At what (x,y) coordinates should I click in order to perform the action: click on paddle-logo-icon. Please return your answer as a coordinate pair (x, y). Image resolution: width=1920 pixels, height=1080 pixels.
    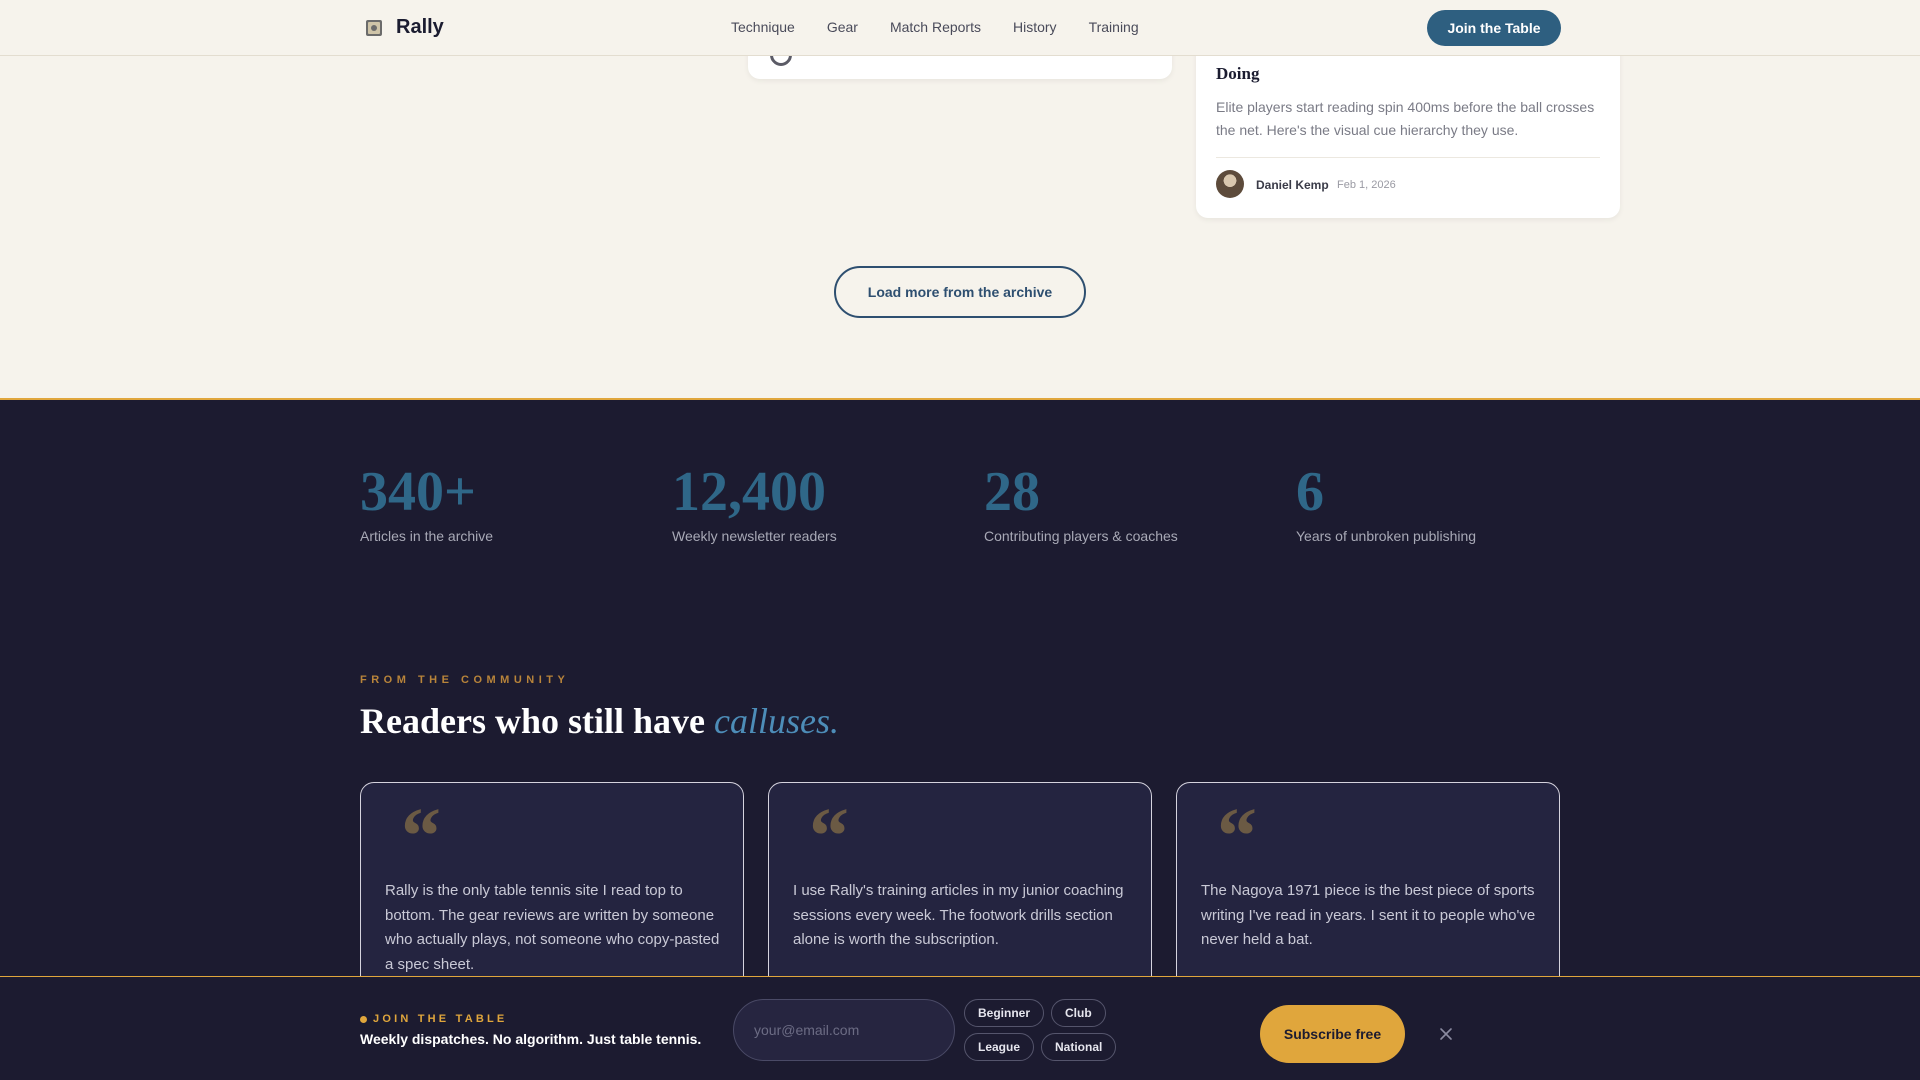
    Looking at the image, I should click on (374, 27).